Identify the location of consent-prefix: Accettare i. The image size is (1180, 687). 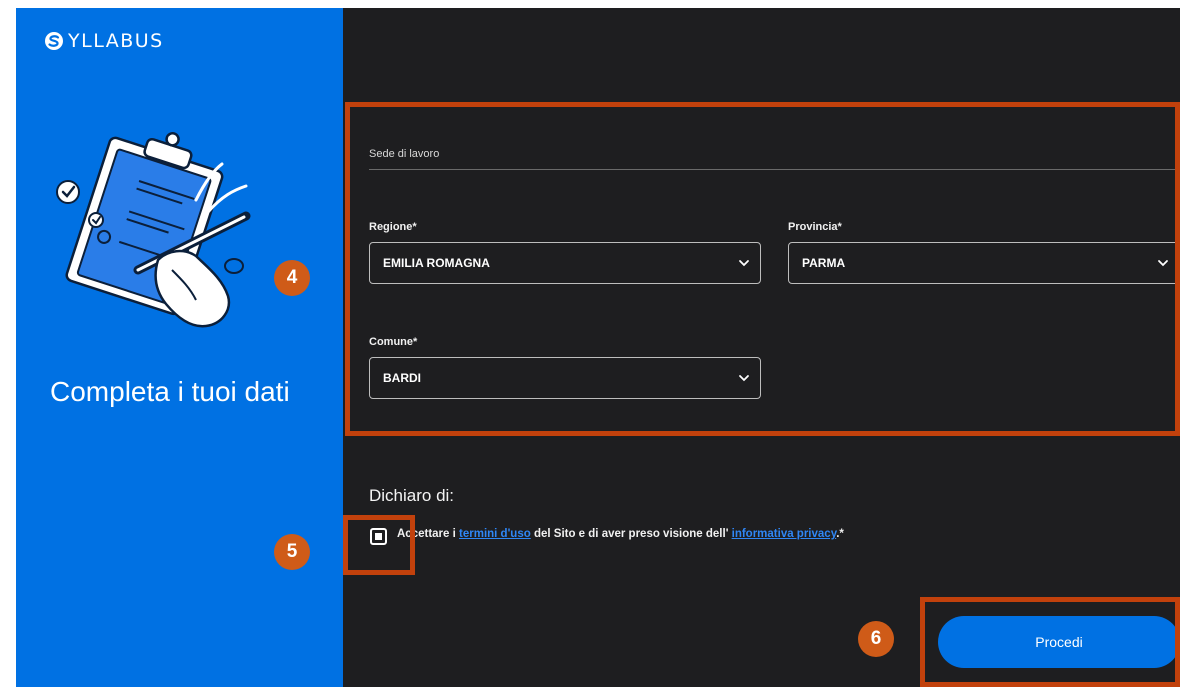
(428, 534).